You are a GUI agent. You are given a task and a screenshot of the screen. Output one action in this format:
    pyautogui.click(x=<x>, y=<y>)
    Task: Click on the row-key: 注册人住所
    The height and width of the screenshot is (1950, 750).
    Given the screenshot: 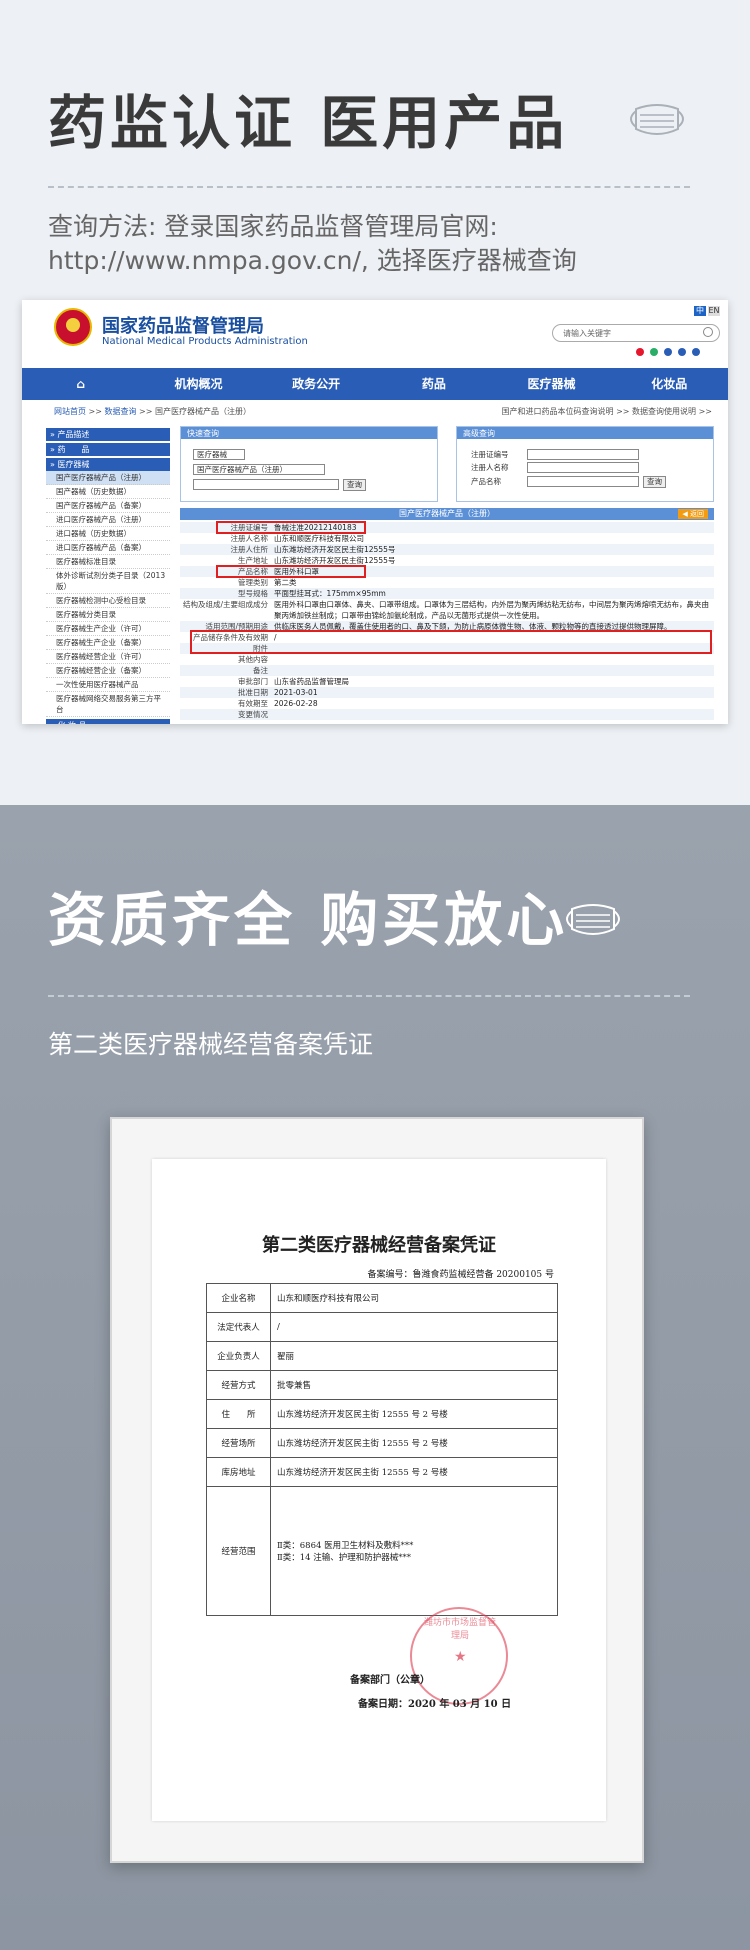 What is the action you would take?
    pyautogui.click(x=249, y=549)
    